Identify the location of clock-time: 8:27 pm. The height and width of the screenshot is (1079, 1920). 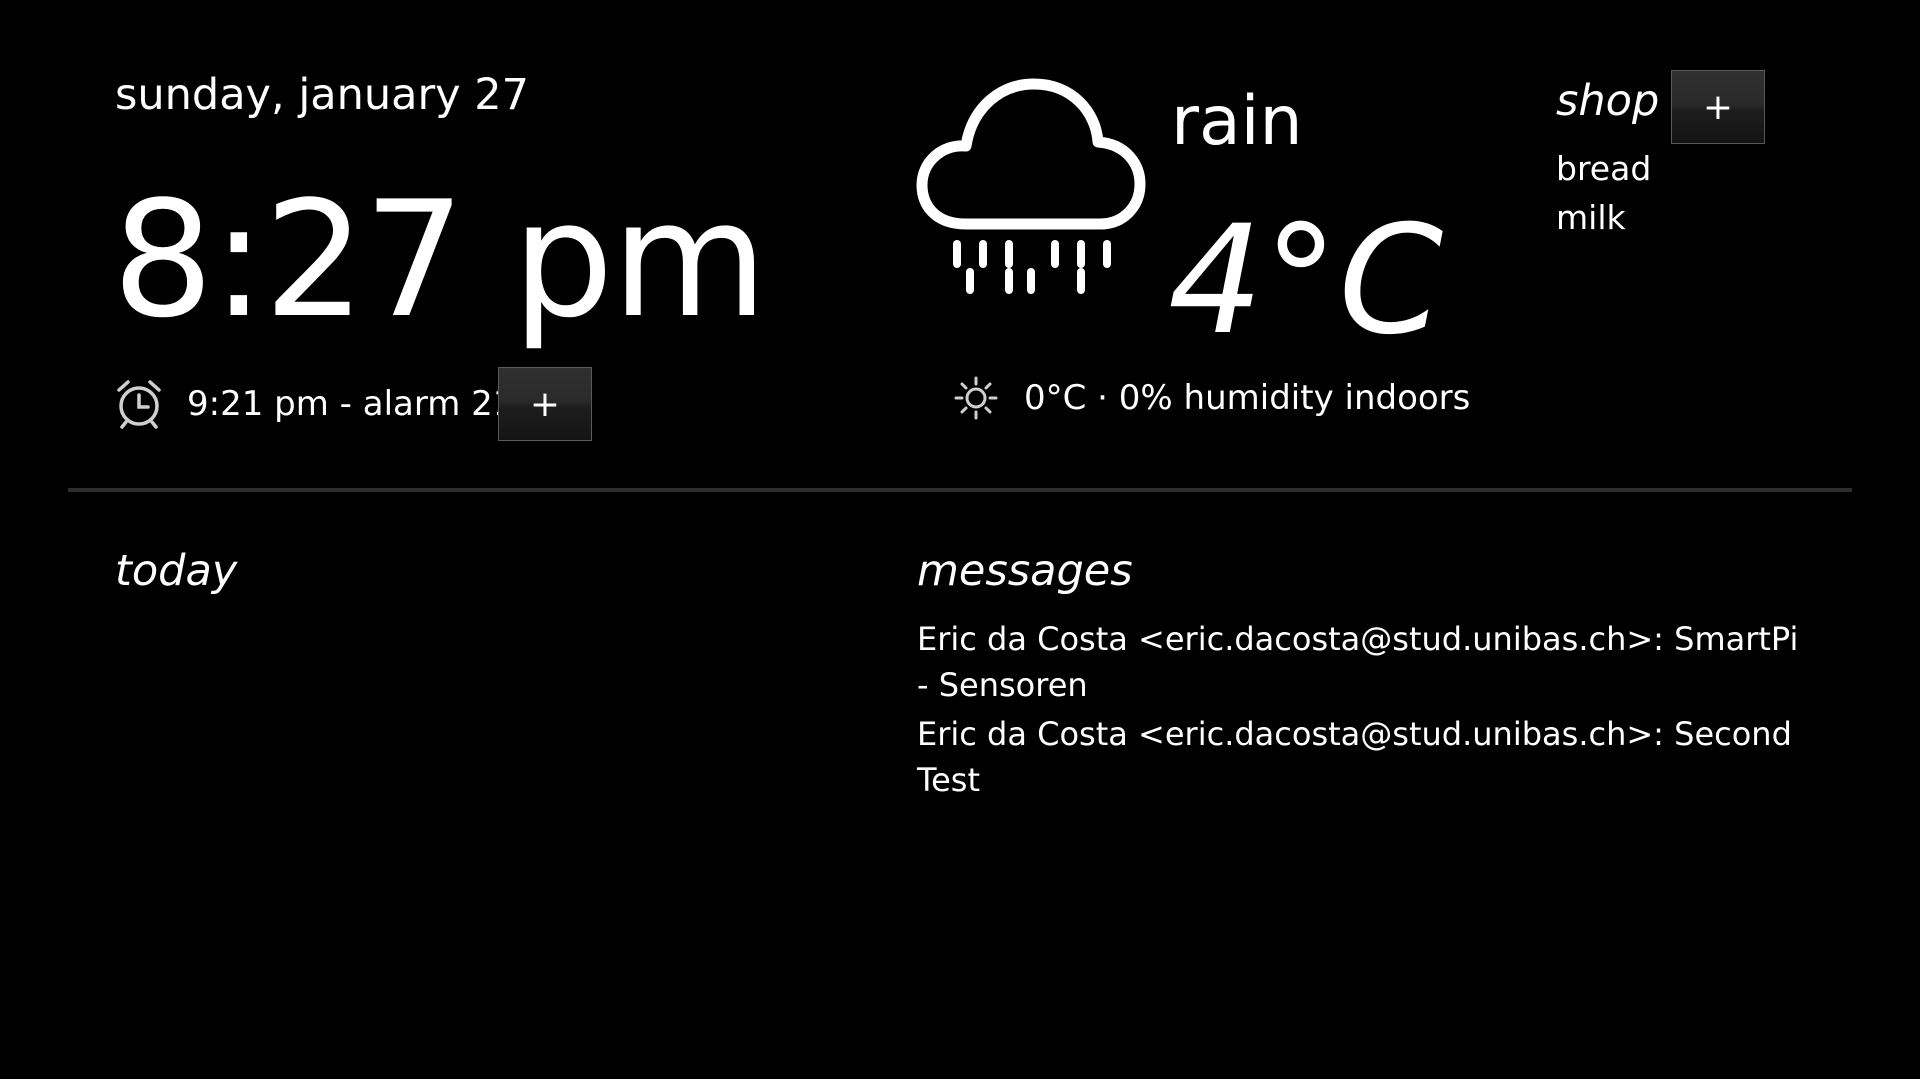
(440, 259).